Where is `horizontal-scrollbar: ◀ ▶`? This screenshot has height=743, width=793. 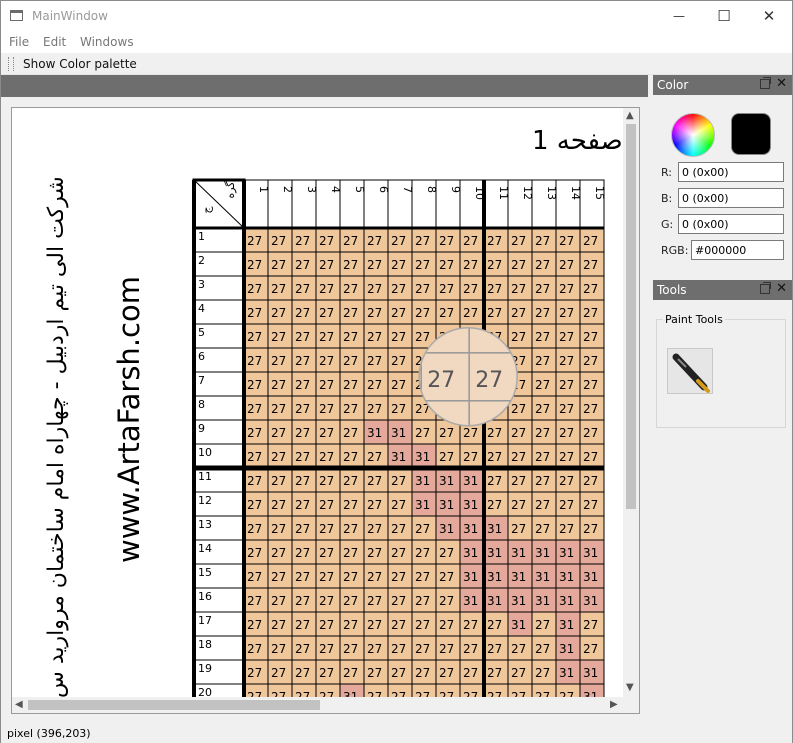 horizontal-scrollbar: ◀ ▶ is located at coordinates (317, 705).